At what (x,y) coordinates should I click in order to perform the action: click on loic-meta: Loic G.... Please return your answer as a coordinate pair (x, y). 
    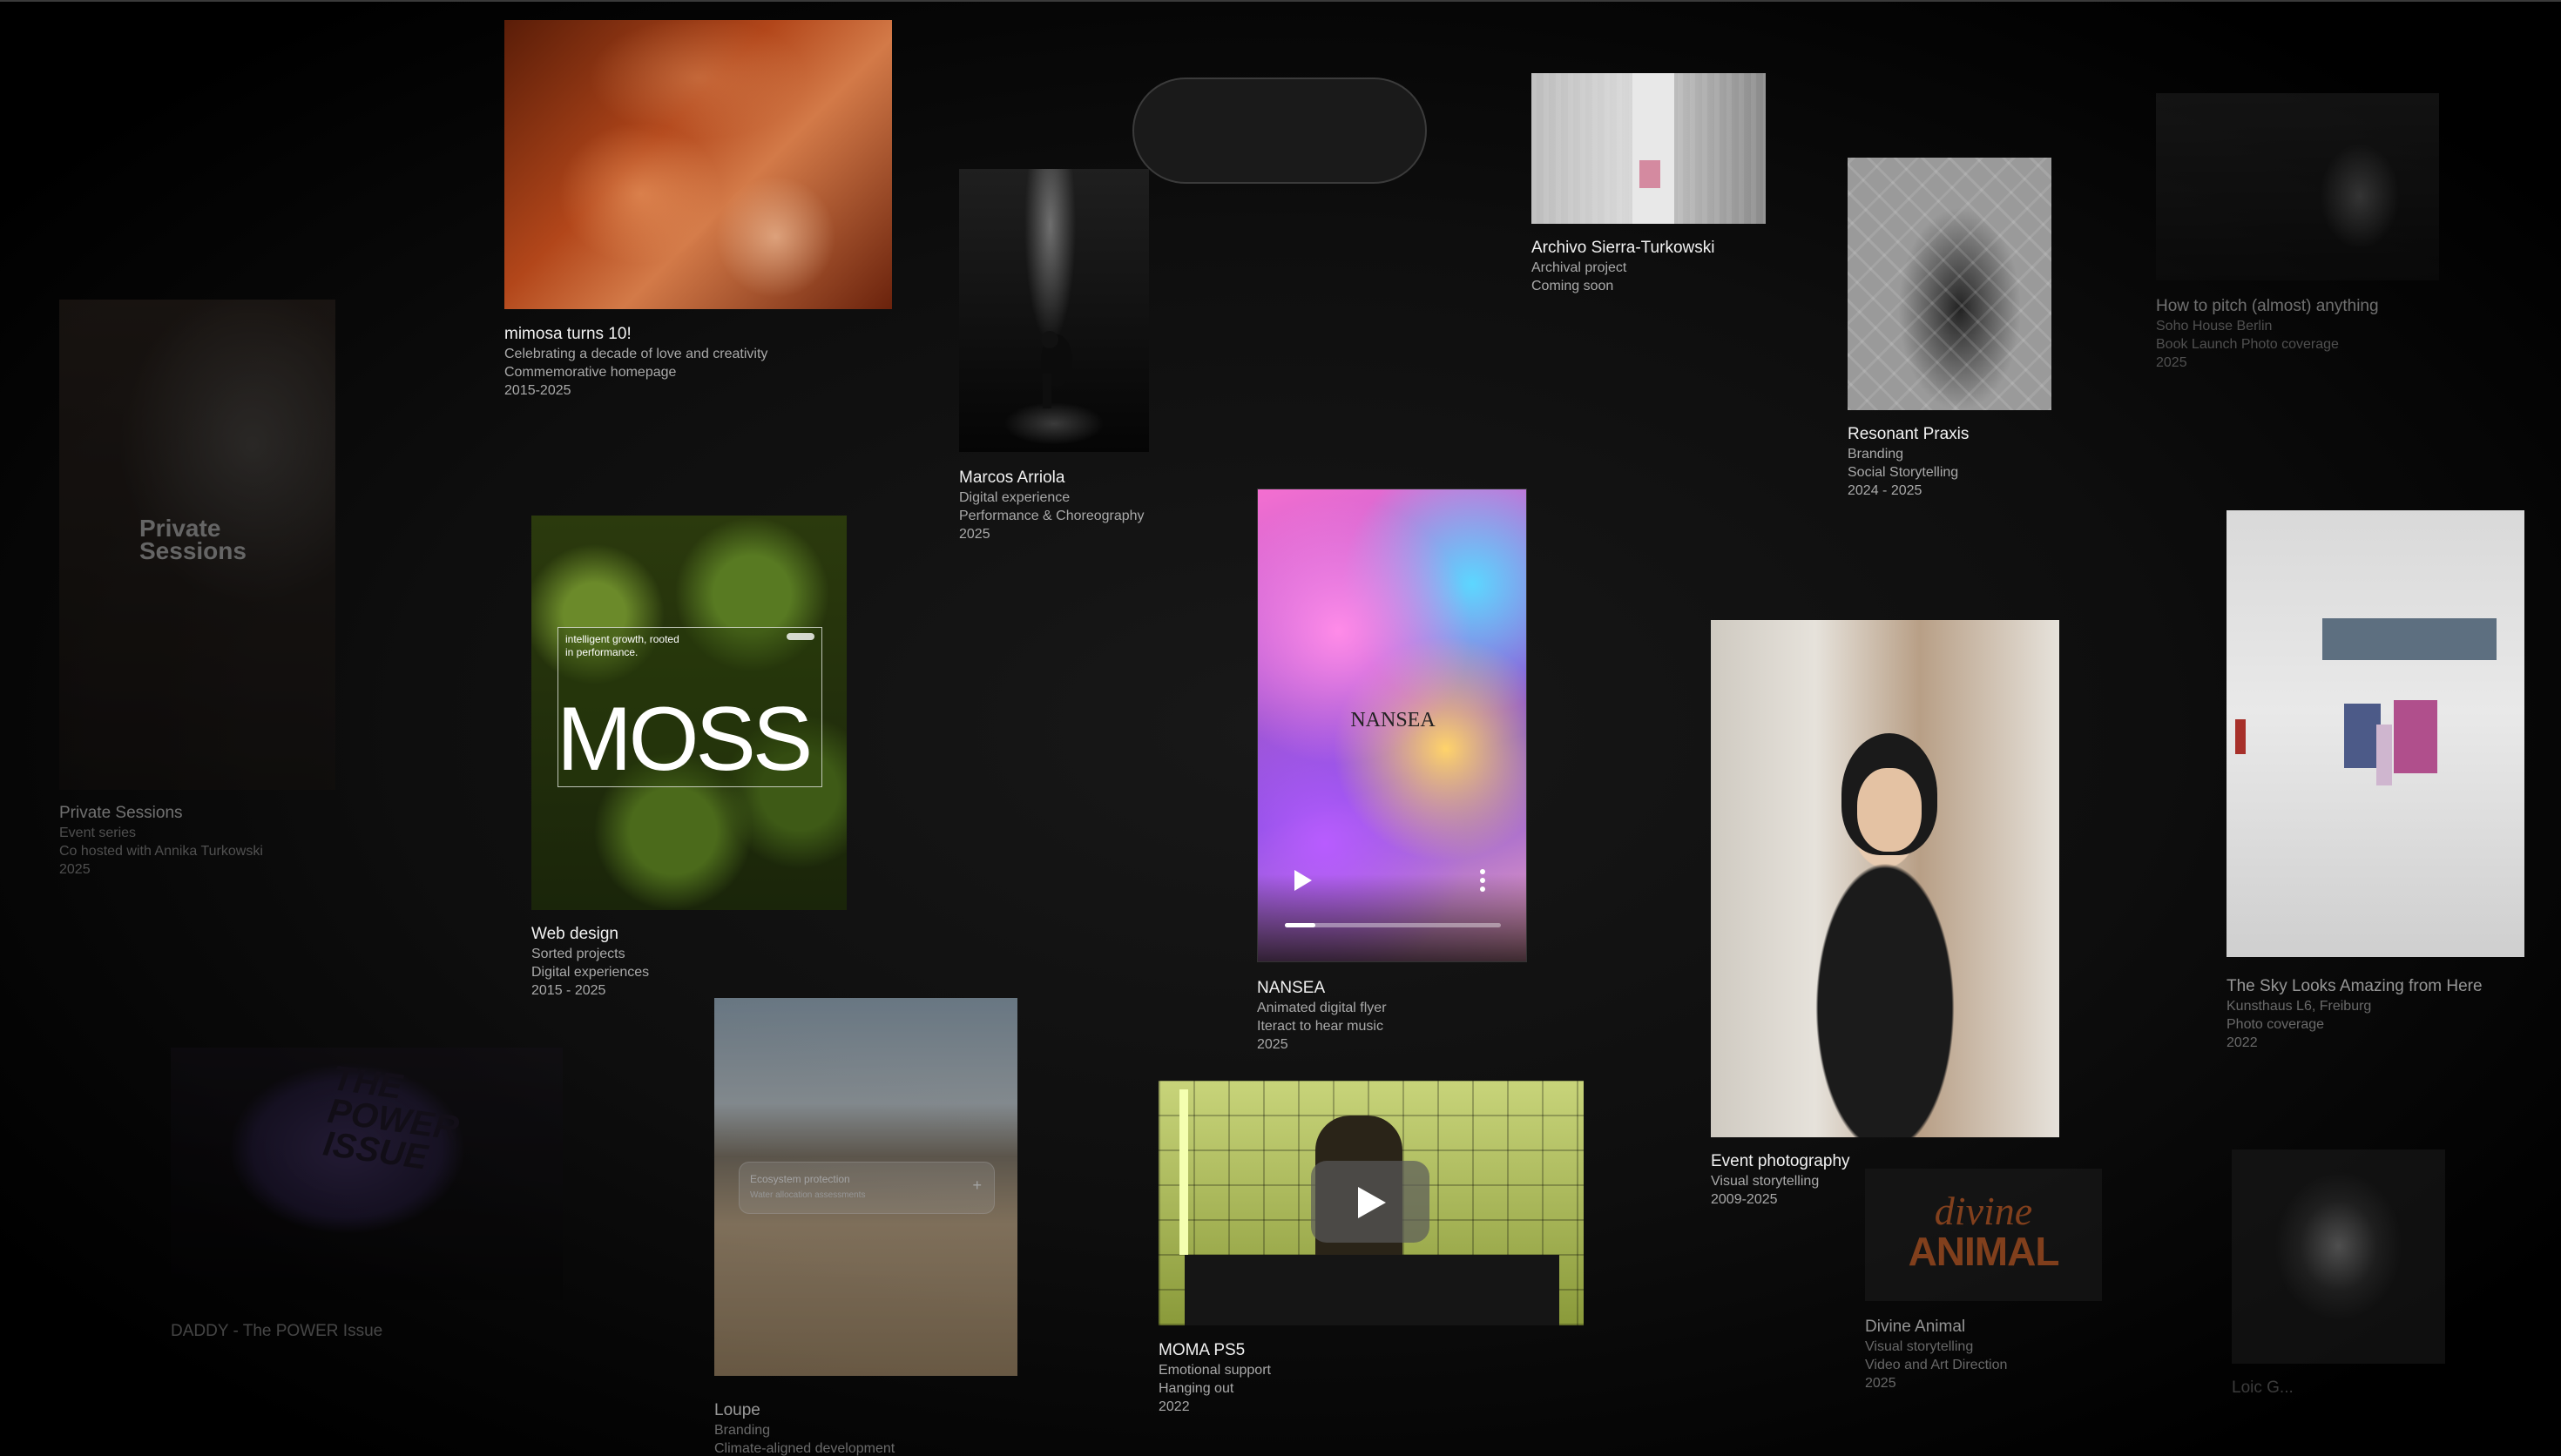
    Looking at the image, I should click on (2396, 1389).